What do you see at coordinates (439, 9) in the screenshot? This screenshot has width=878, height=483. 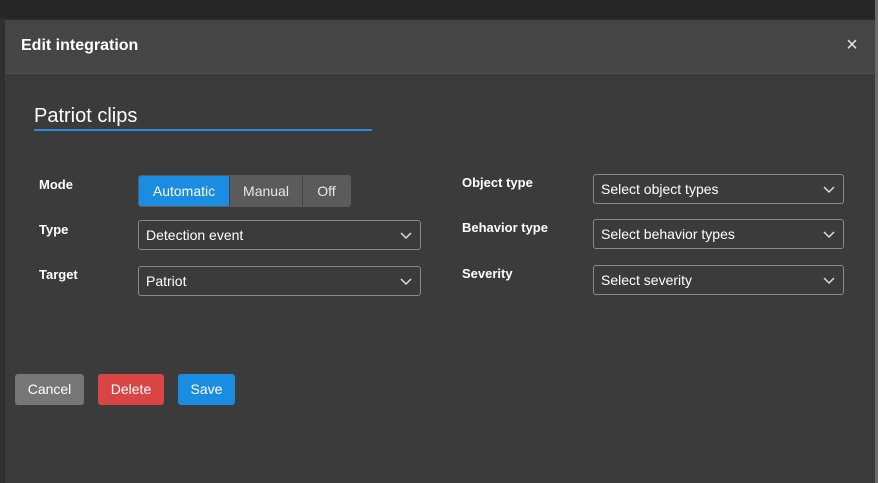 I see `background-app-bar` at bounding box center [439, 9].